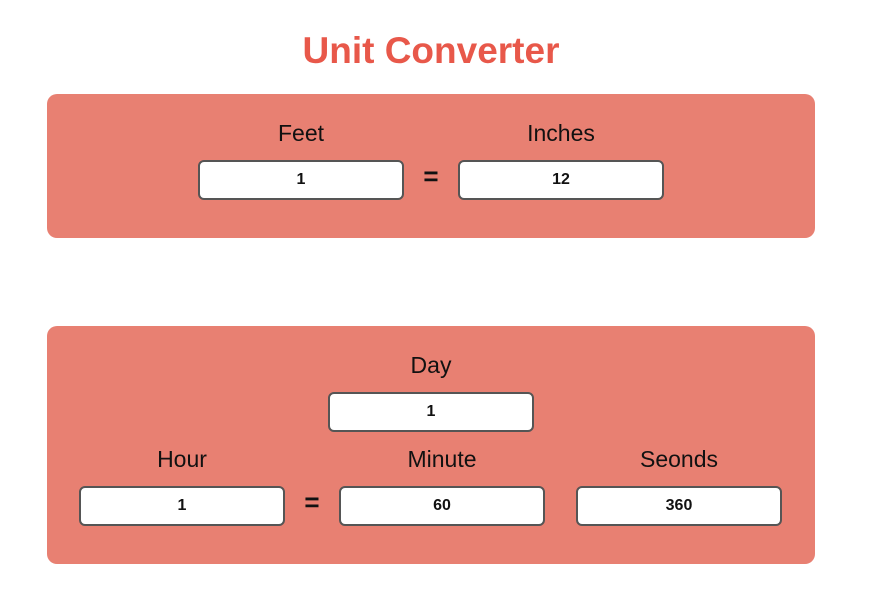 This screenshot has width=895, height=615. I want to click on feet-input, so click(301, 180).